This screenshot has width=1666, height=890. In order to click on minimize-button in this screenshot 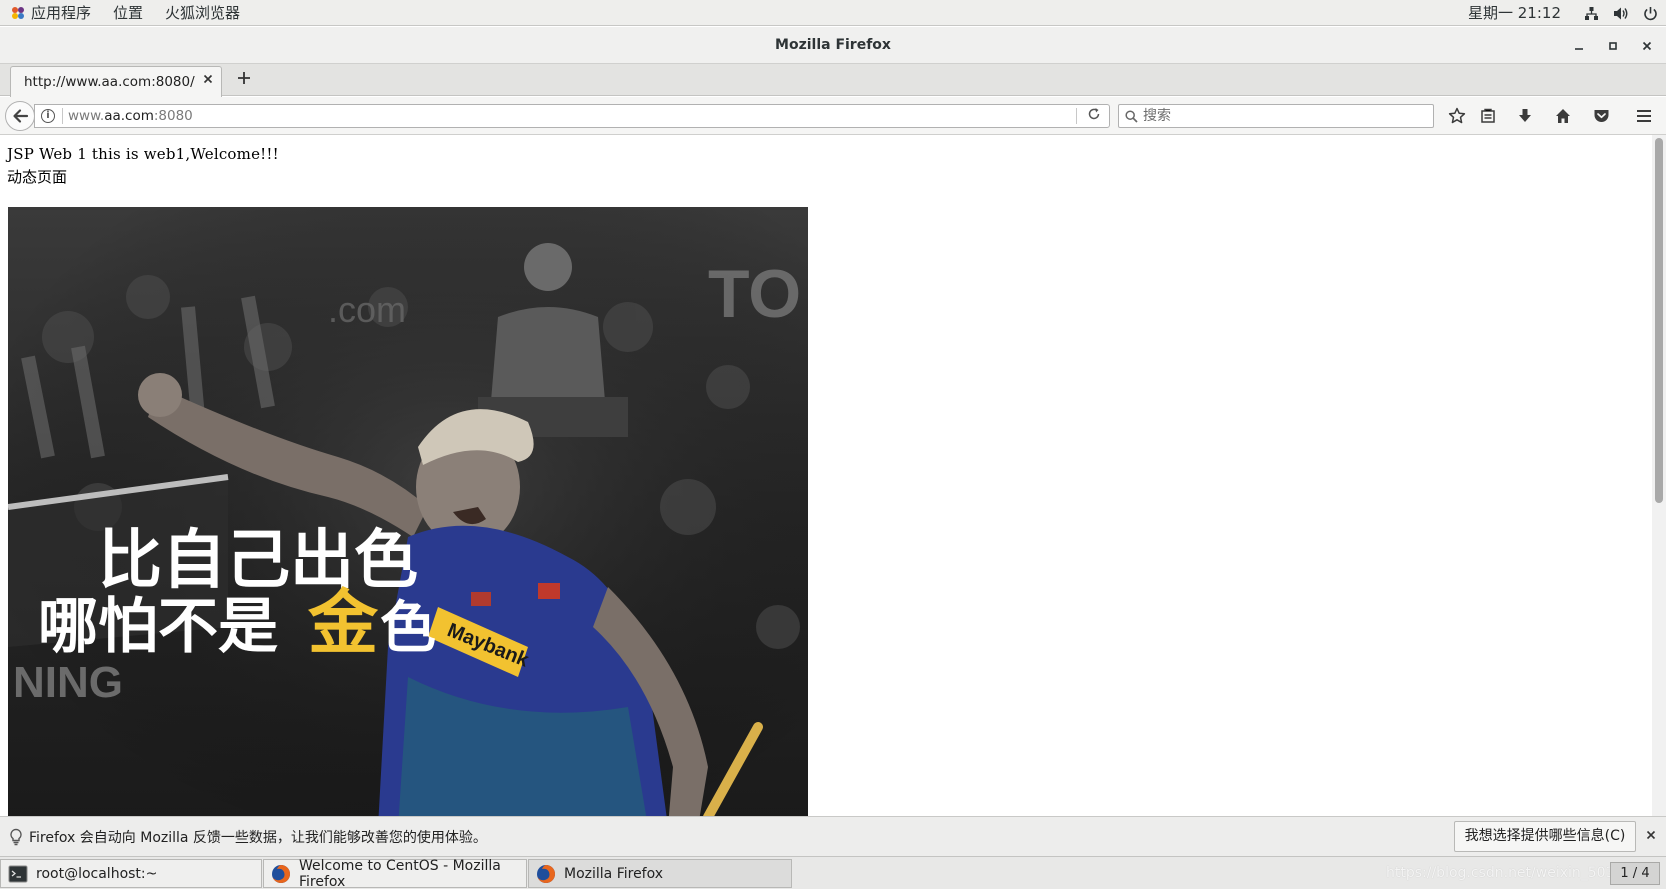, I will do `click(1579, 46)`.